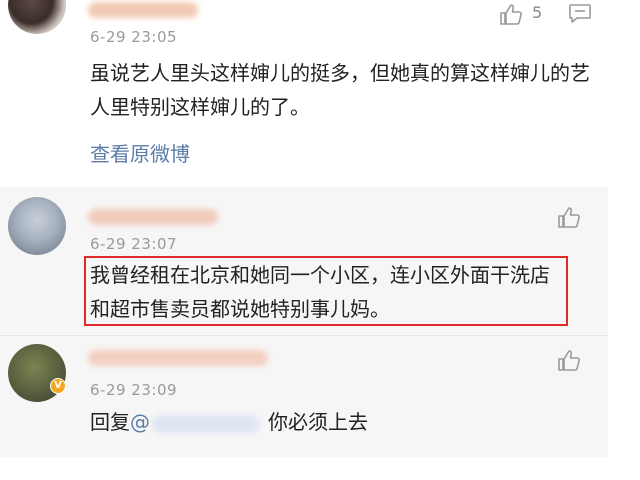 Image resolution: width=640 pixels, height=480 pixels. I want to click on reply-text-line: 回复@ 你必须上去, so click(330, 422).